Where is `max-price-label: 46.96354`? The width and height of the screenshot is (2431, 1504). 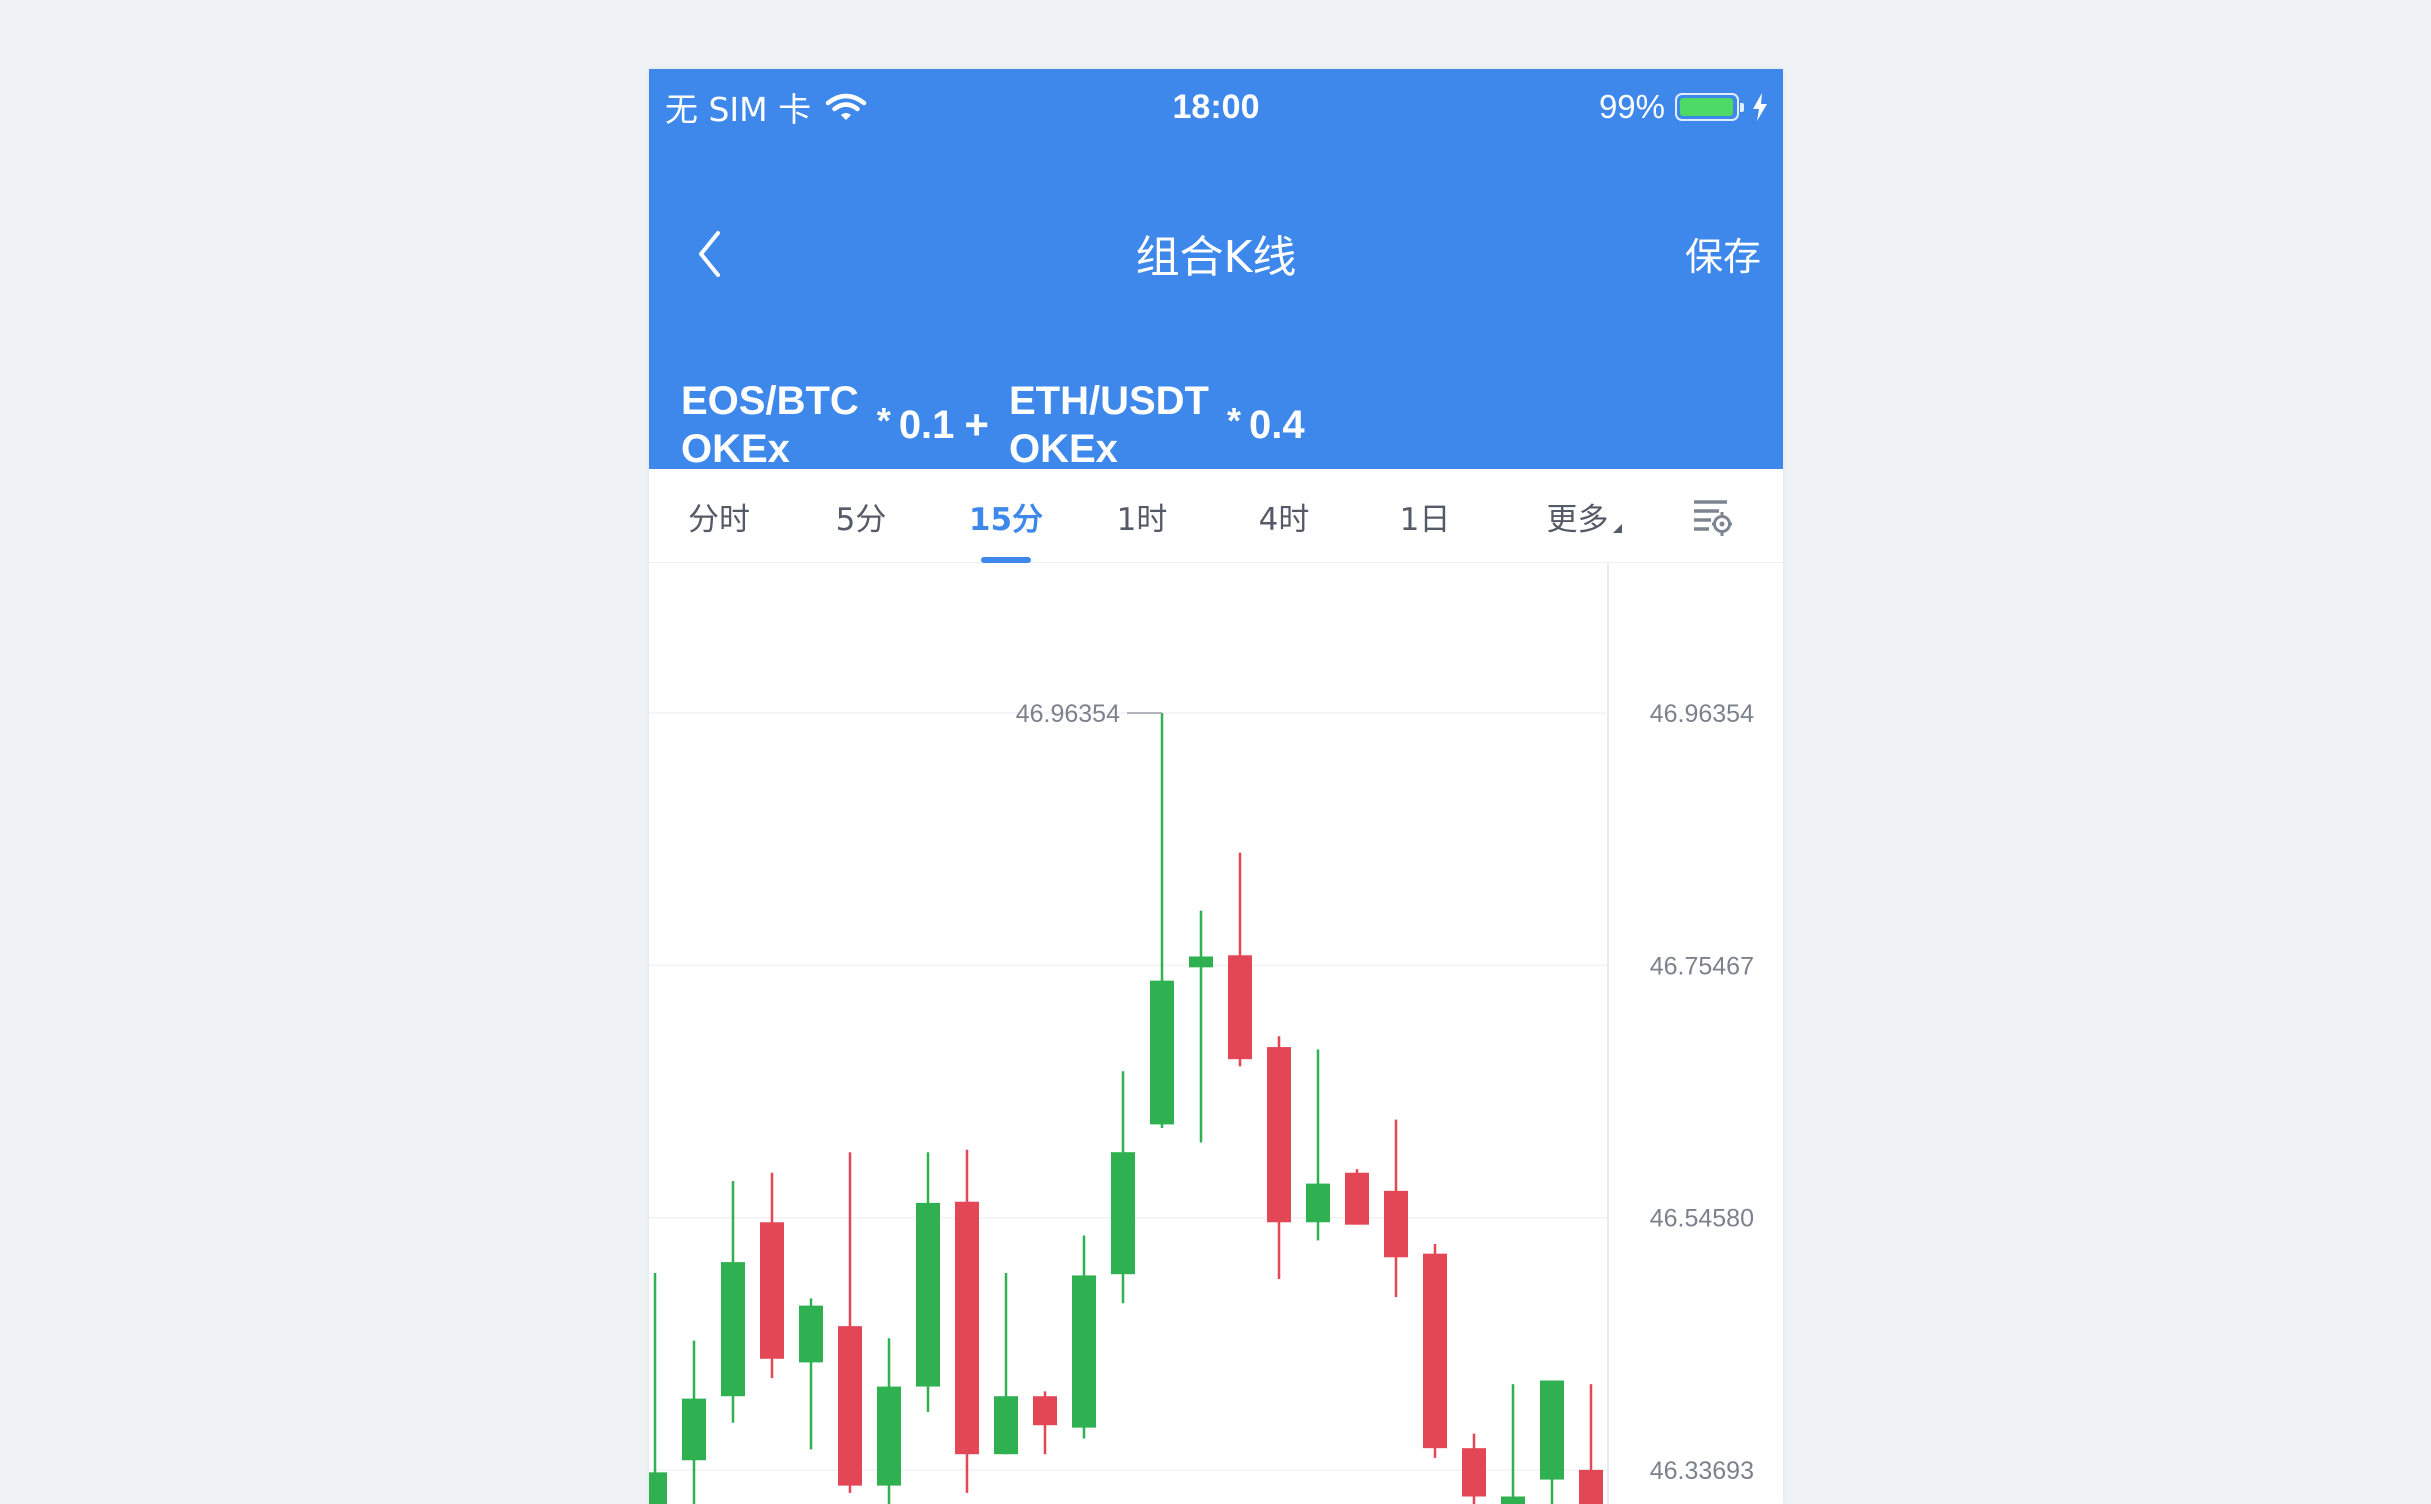 max-price-label: 46.96354 is located at coordinates (1068, 714).